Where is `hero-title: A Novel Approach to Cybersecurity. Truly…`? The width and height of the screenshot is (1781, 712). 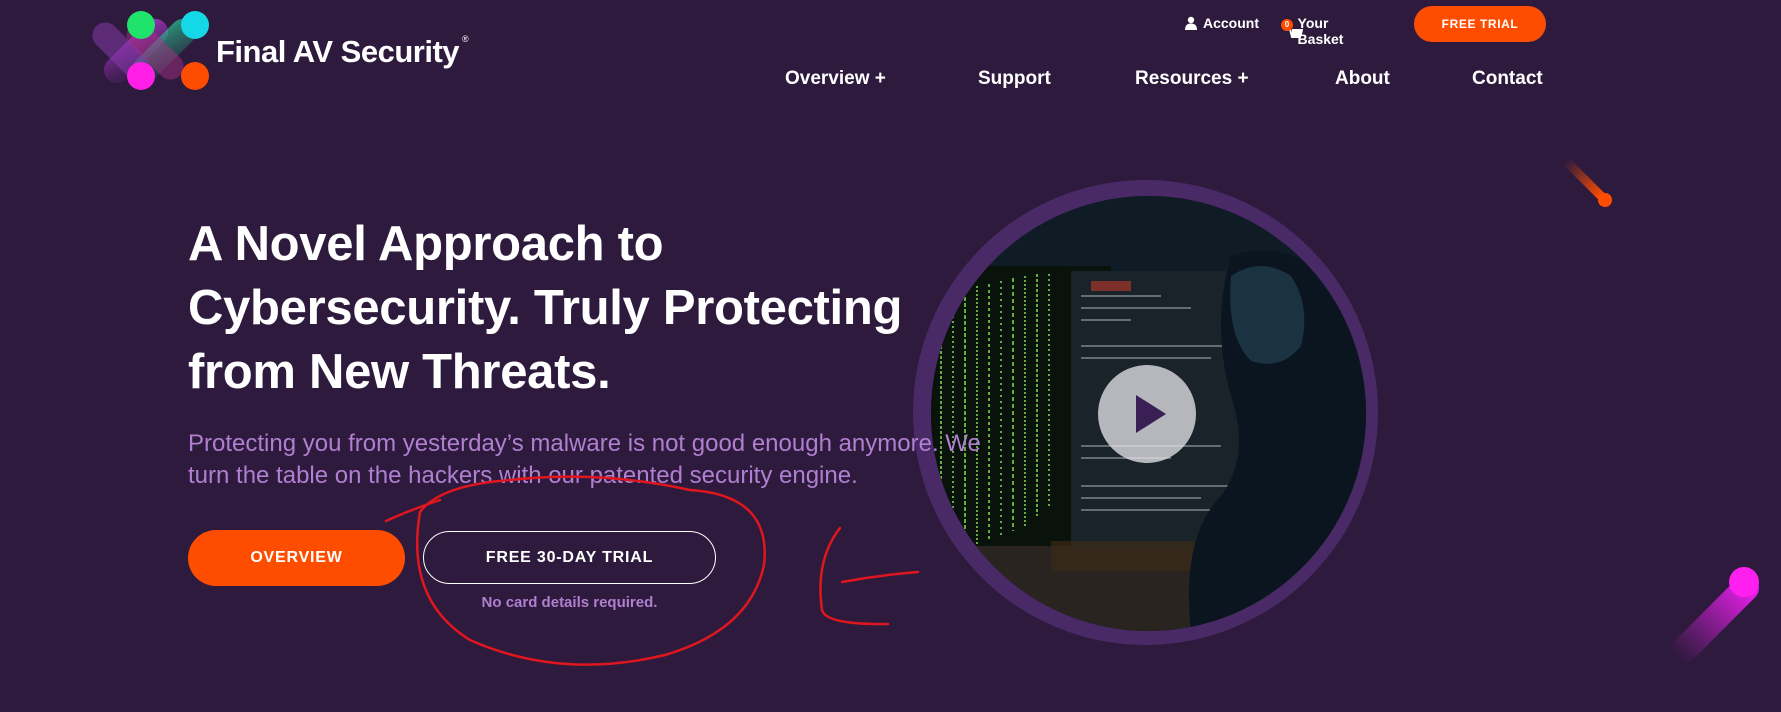
hero-title: A Novel Approach to Cybersecurity. Truly… is located at coordinates (628, 308).